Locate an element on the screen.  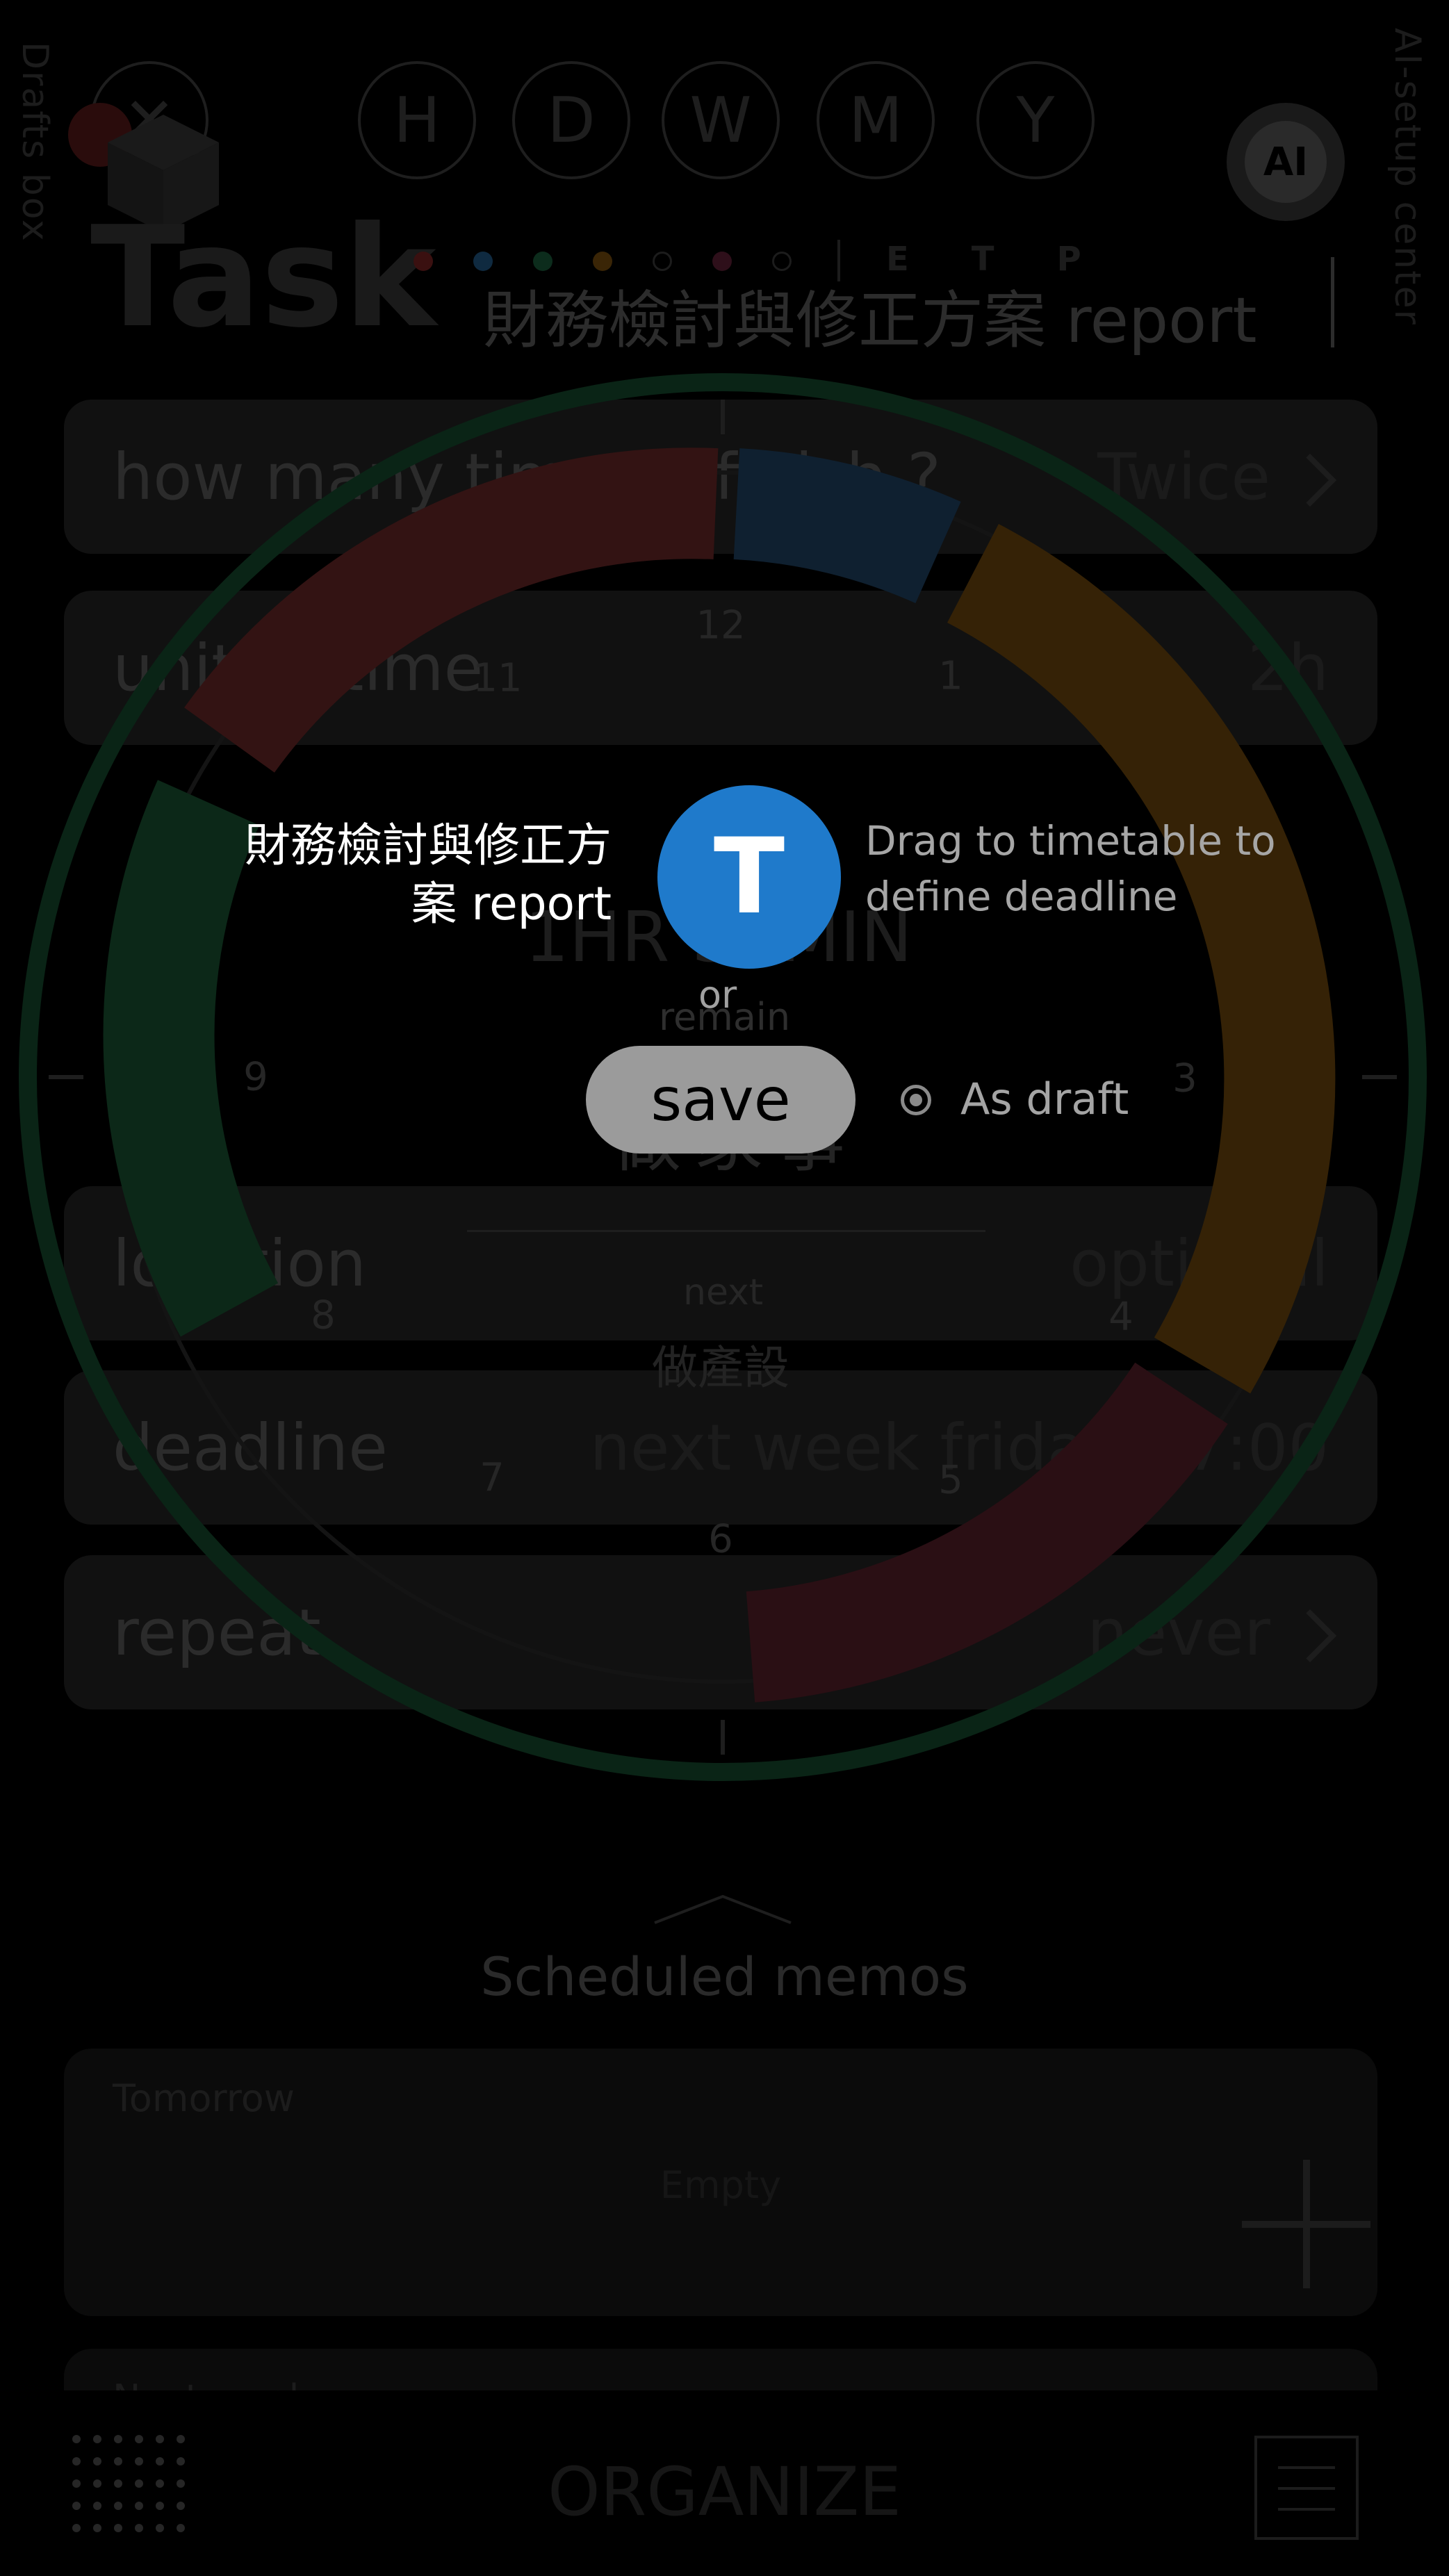
period-hour-button: H is located at coordinates (417, 120).